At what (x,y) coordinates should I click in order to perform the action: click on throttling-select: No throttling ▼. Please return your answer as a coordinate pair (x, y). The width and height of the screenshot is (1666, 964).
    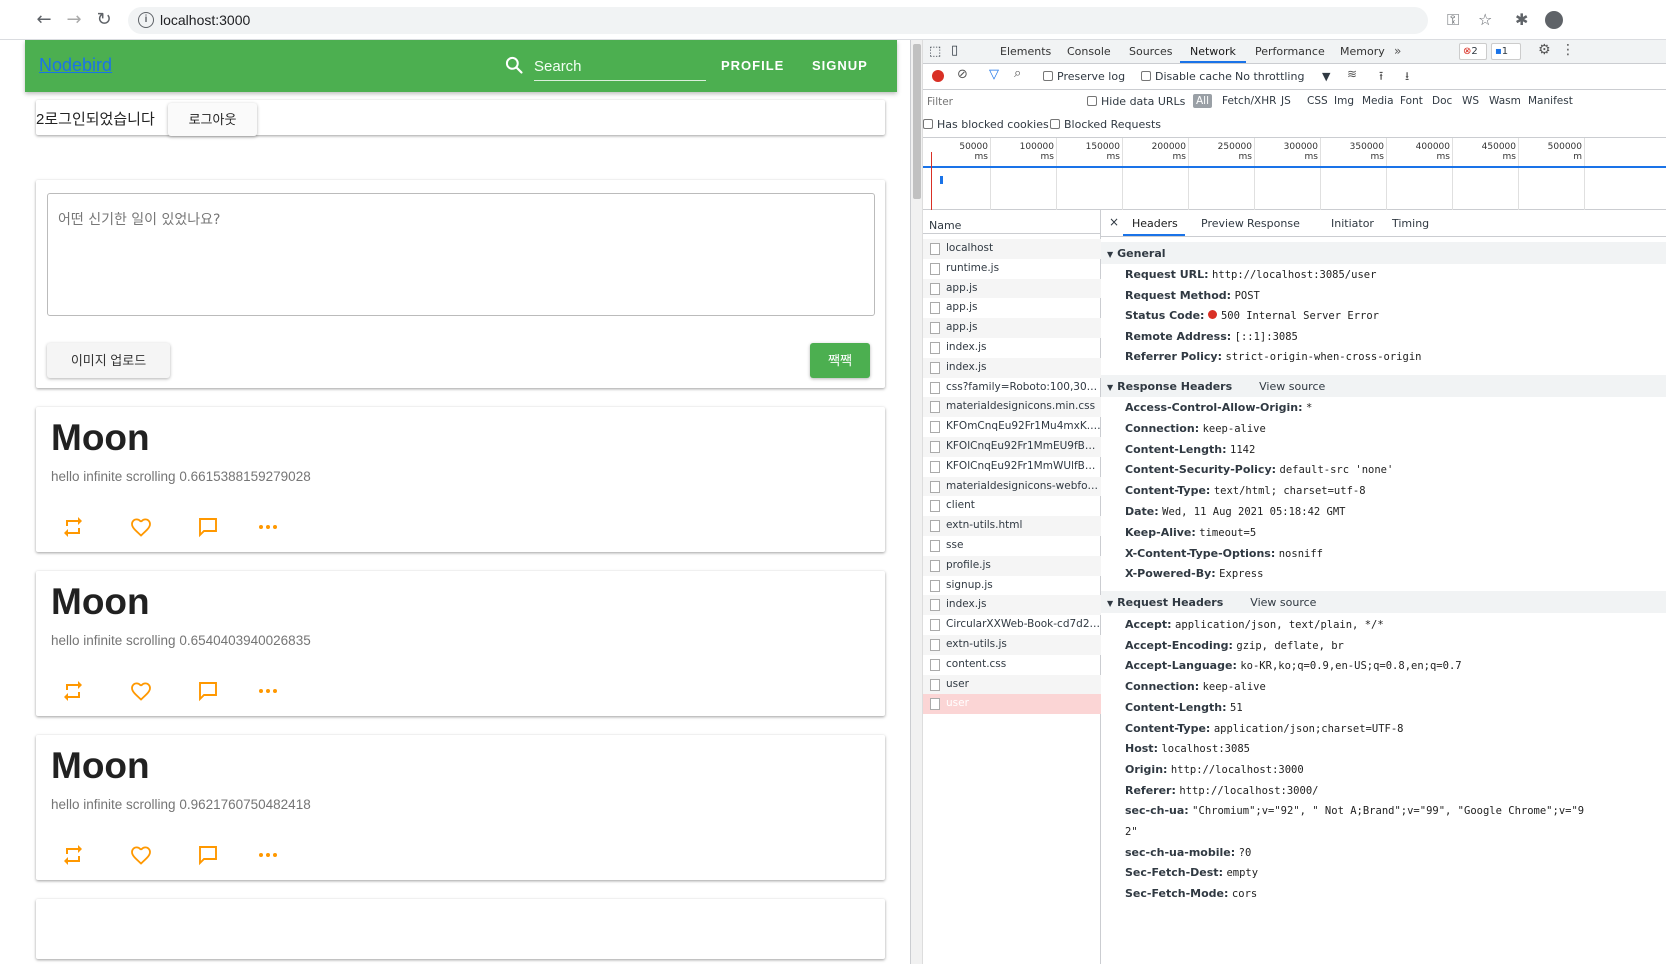
    Looking at the image, I should click on (1282, 76).